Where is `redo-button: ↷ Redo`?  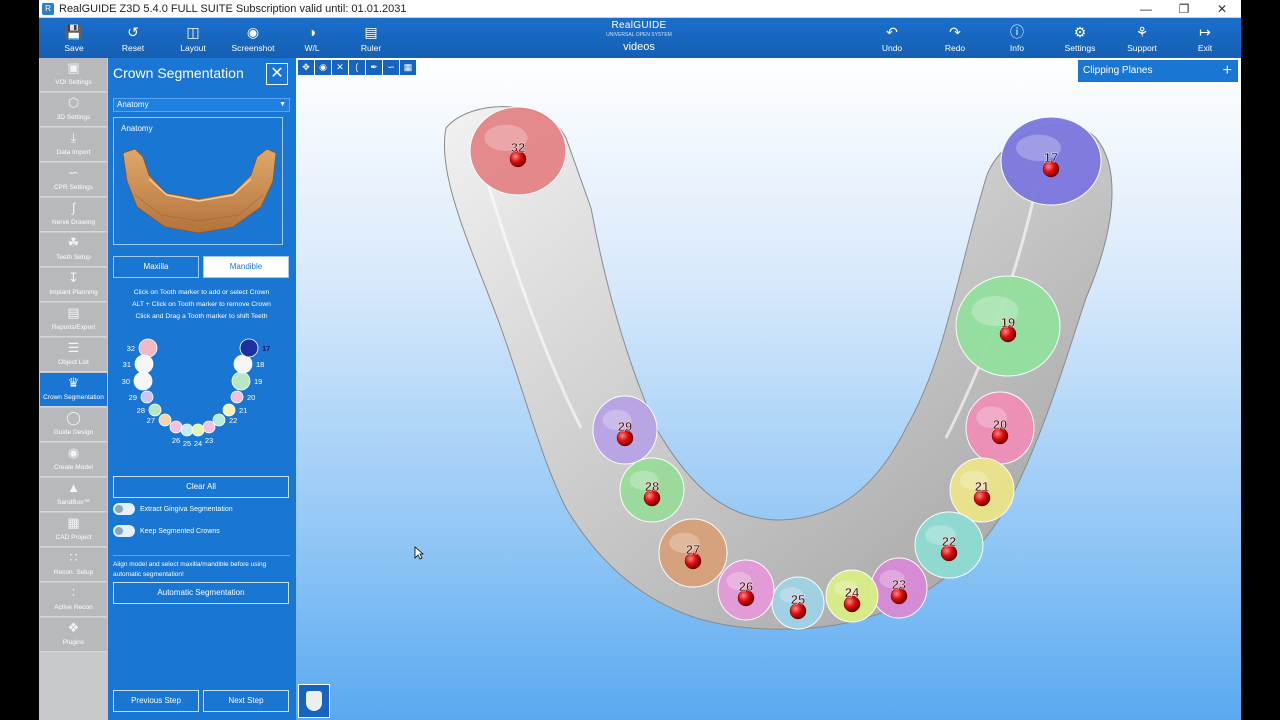 redo-button: ↷ Redo is located at coordinates (955, 39).